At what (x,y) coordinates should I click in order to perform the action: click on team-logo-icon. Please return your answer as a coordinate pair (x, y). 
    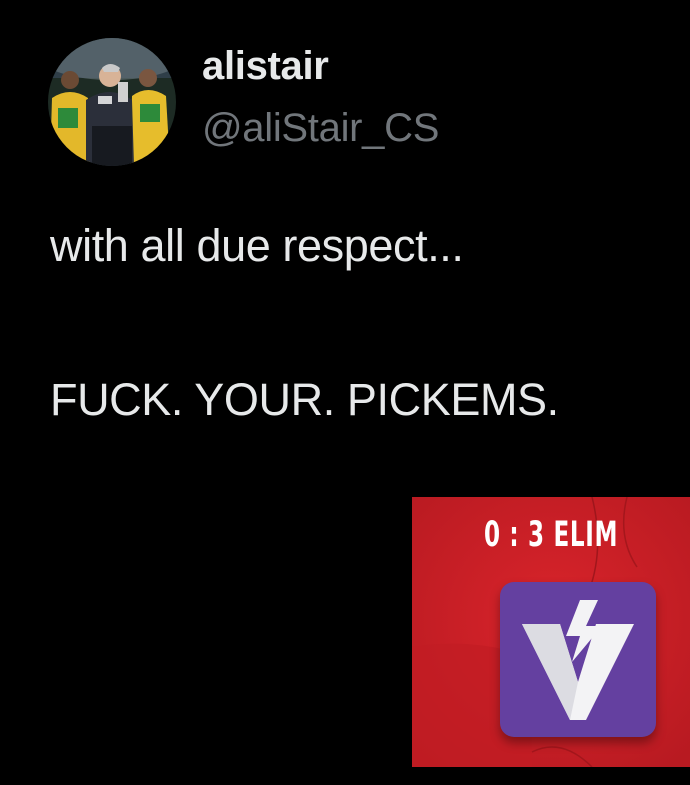
    Looking at the image, I should click on (578, 660).